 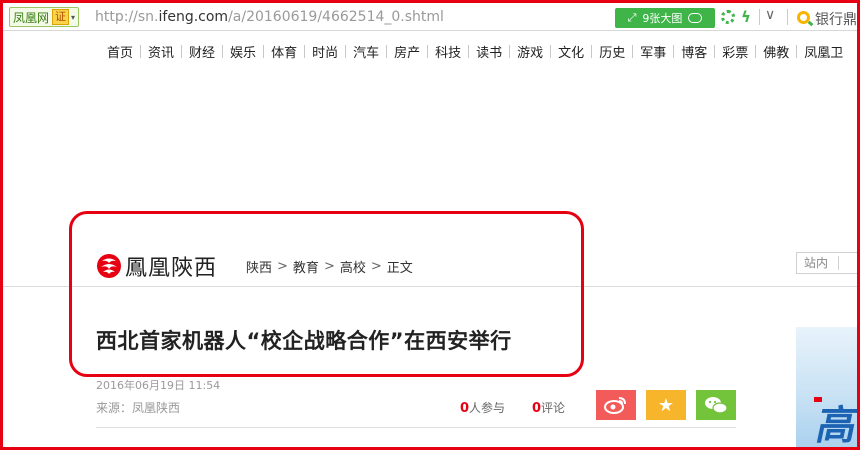 What do you see at coordinates (243, 51) in the screenshot?
I see `nav-item: 娱乐` at bounding box center [243, 51].